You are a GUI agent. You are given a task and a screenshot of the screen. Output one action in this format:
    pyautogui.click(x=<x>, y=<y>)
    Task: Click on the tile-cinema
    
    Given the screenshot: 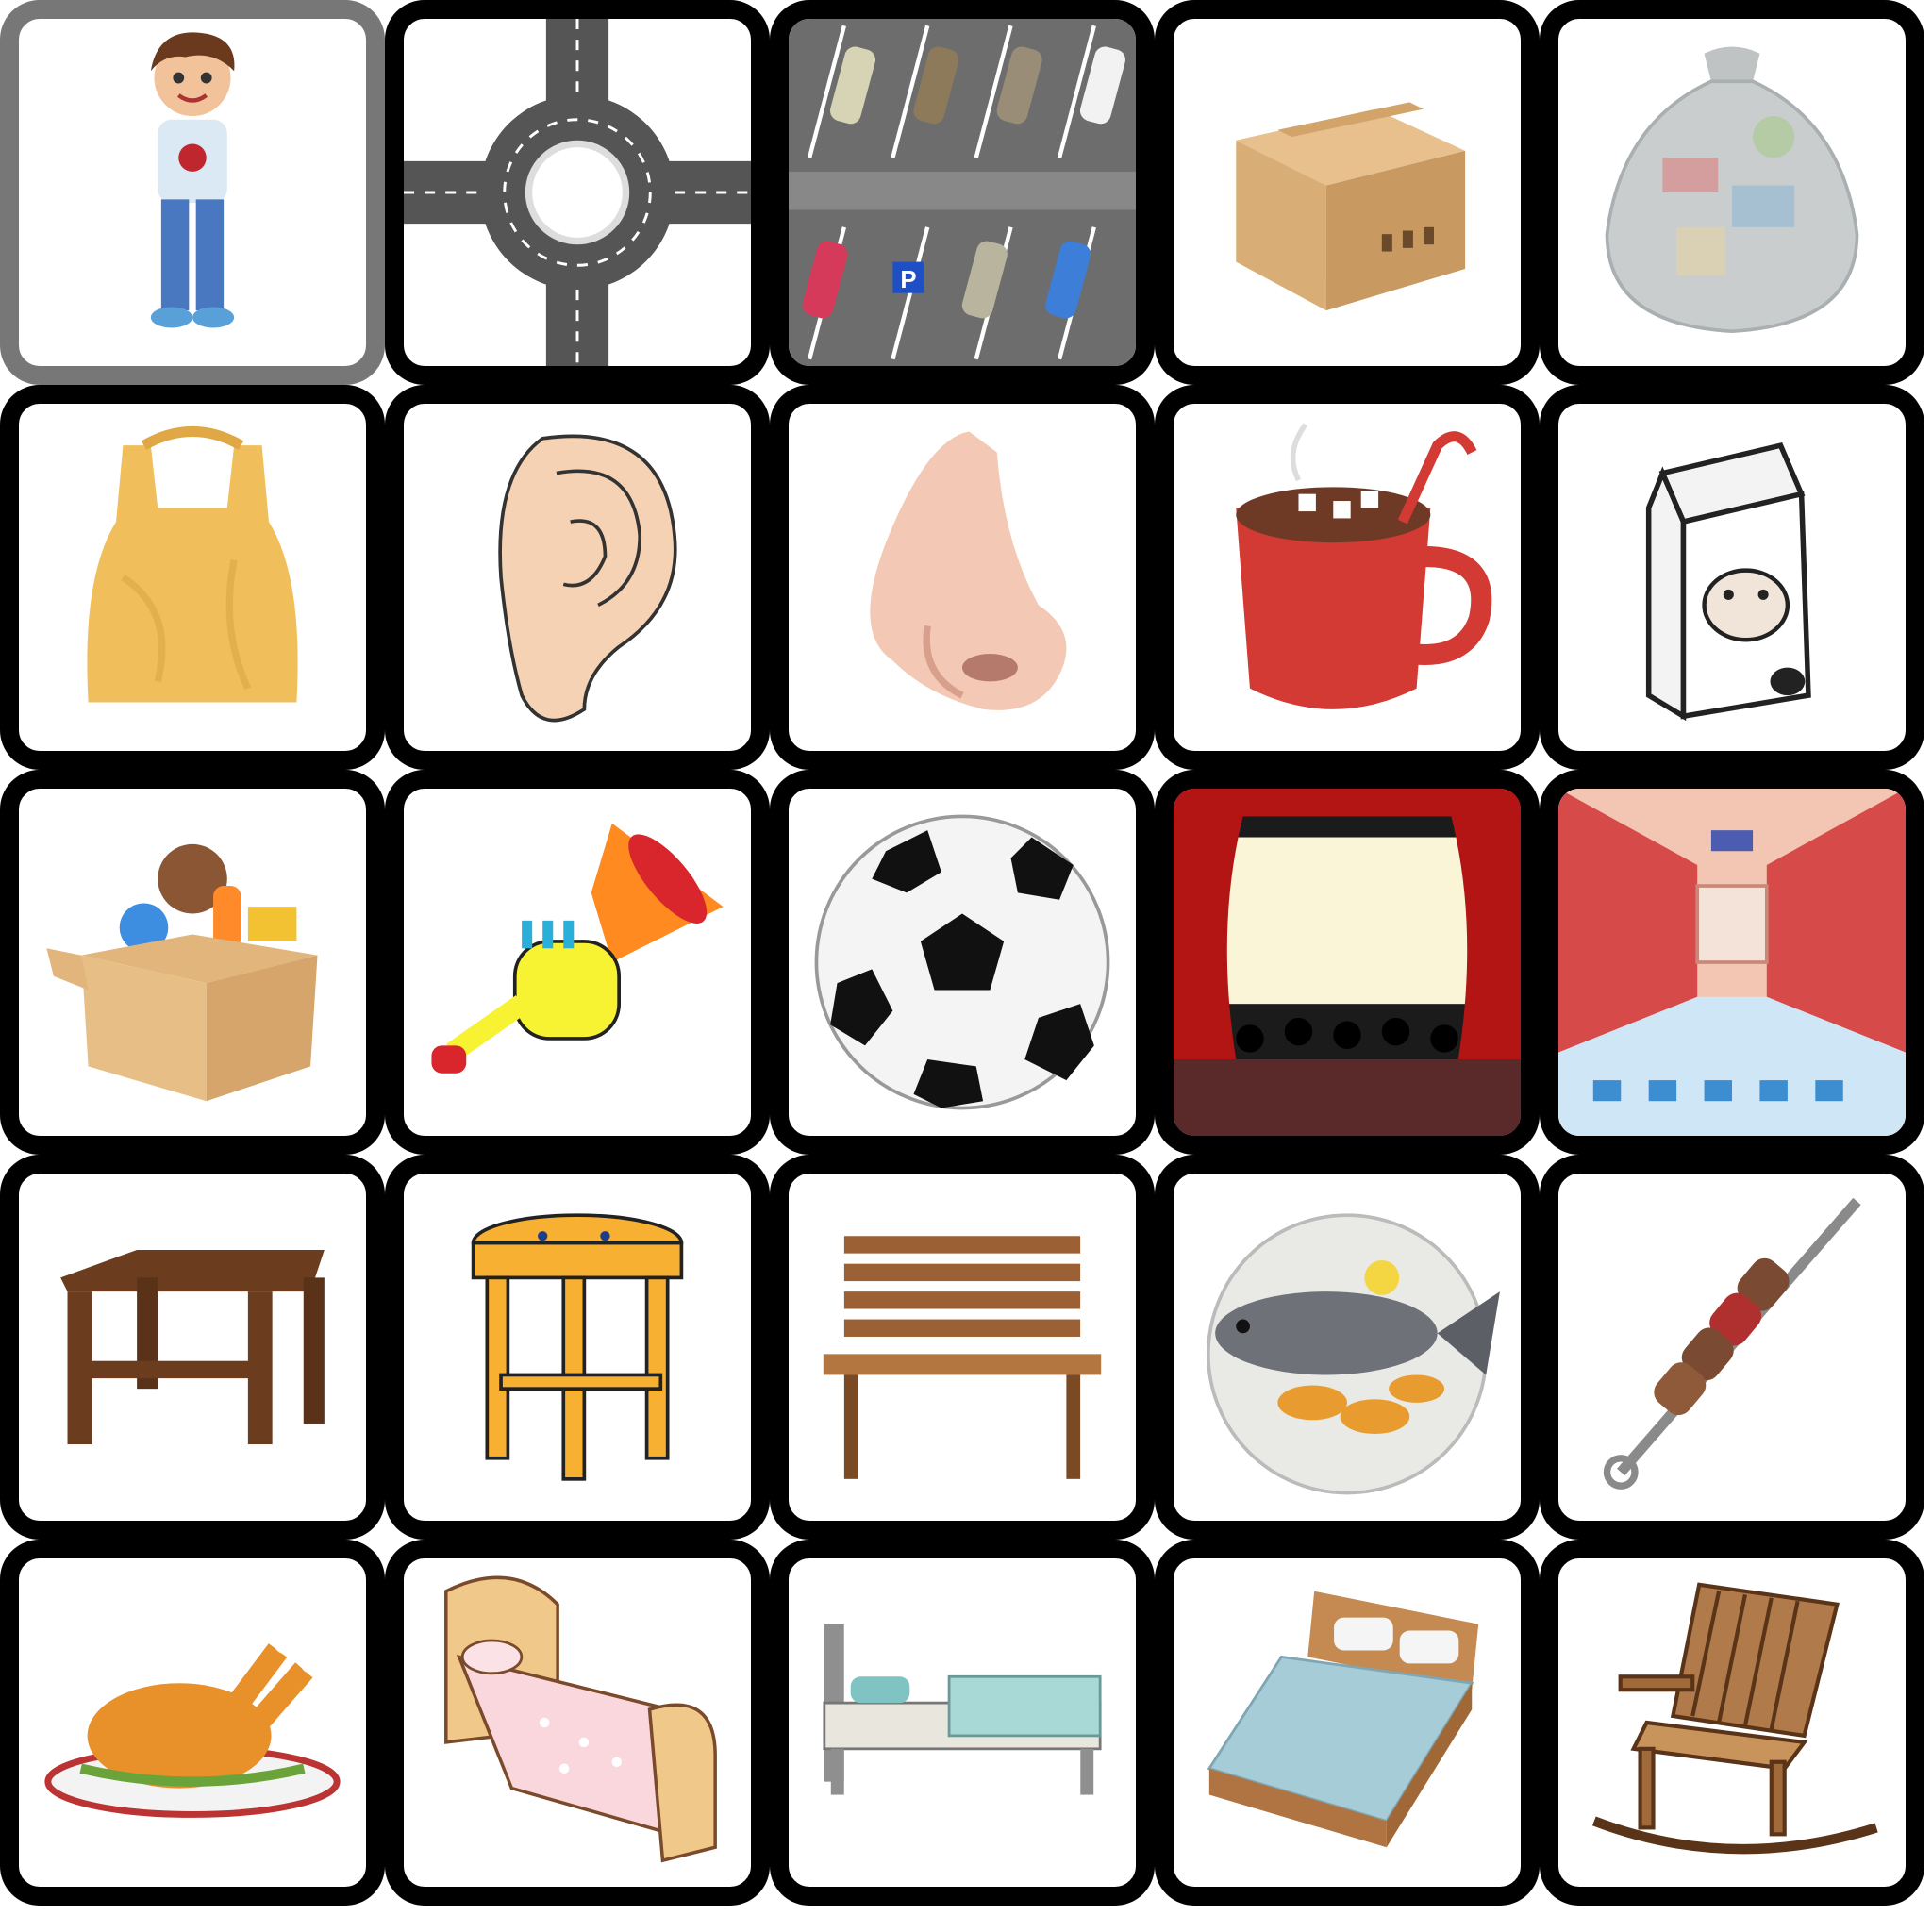 What is the action you would take?
    pyautogui.click(x=1348, y=963)
    